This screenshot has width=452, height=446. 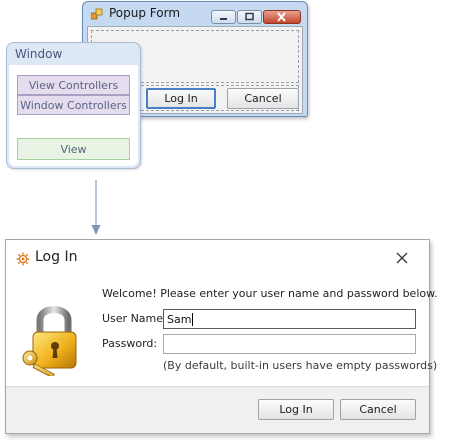 What do you see at coordinates (289, 319) in the screenshot?
I see `username-input: Sam` at bounding box center [289, 319].